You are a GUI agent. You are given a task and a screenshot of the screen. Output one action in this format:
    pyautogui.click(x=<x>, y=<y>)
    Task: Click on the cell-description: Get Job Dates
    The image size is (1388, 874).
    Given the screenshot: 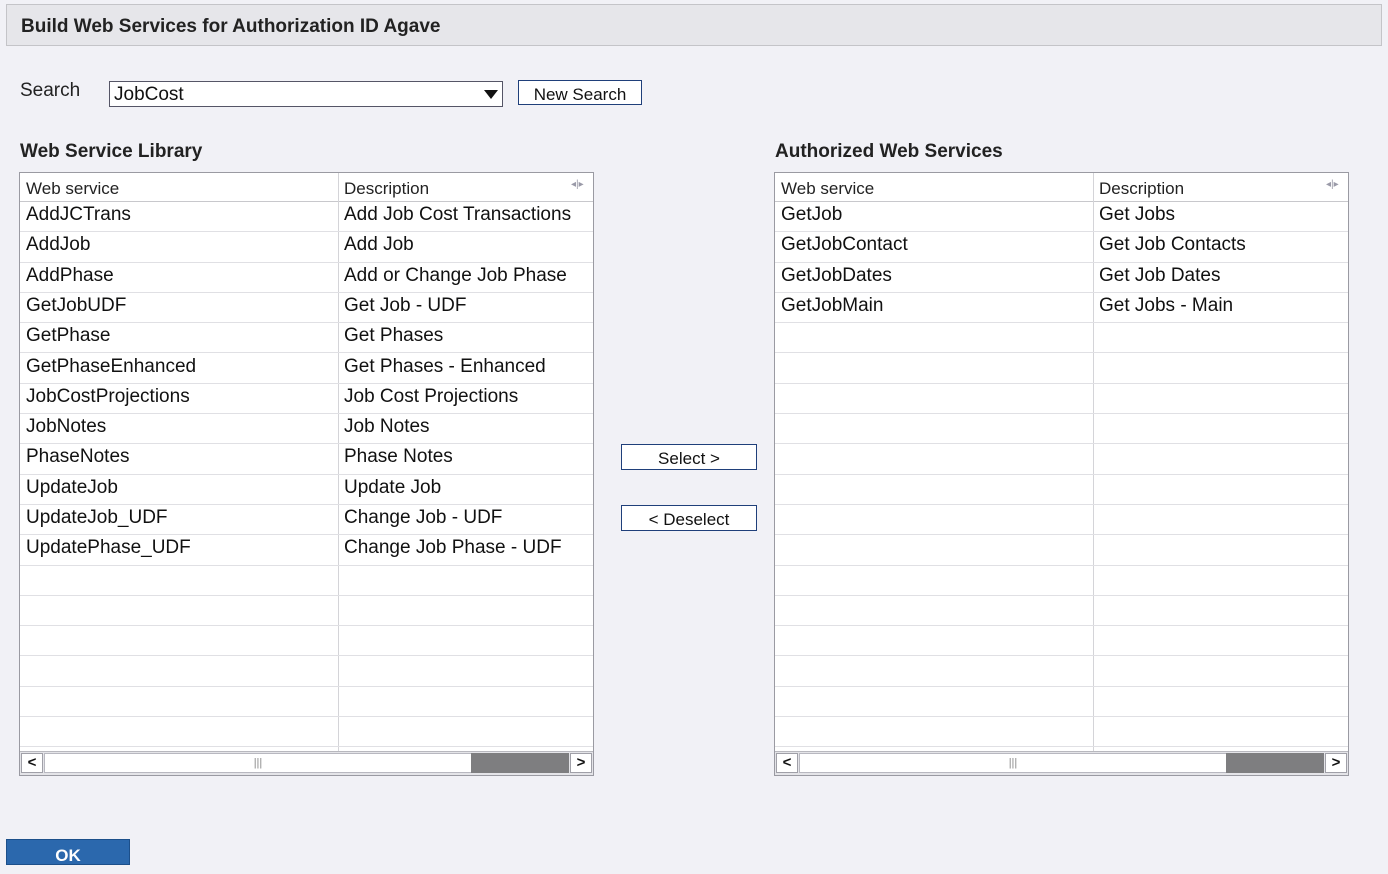 What is the action you would take?
    pyautogui.click(x=1160, y=275)
    